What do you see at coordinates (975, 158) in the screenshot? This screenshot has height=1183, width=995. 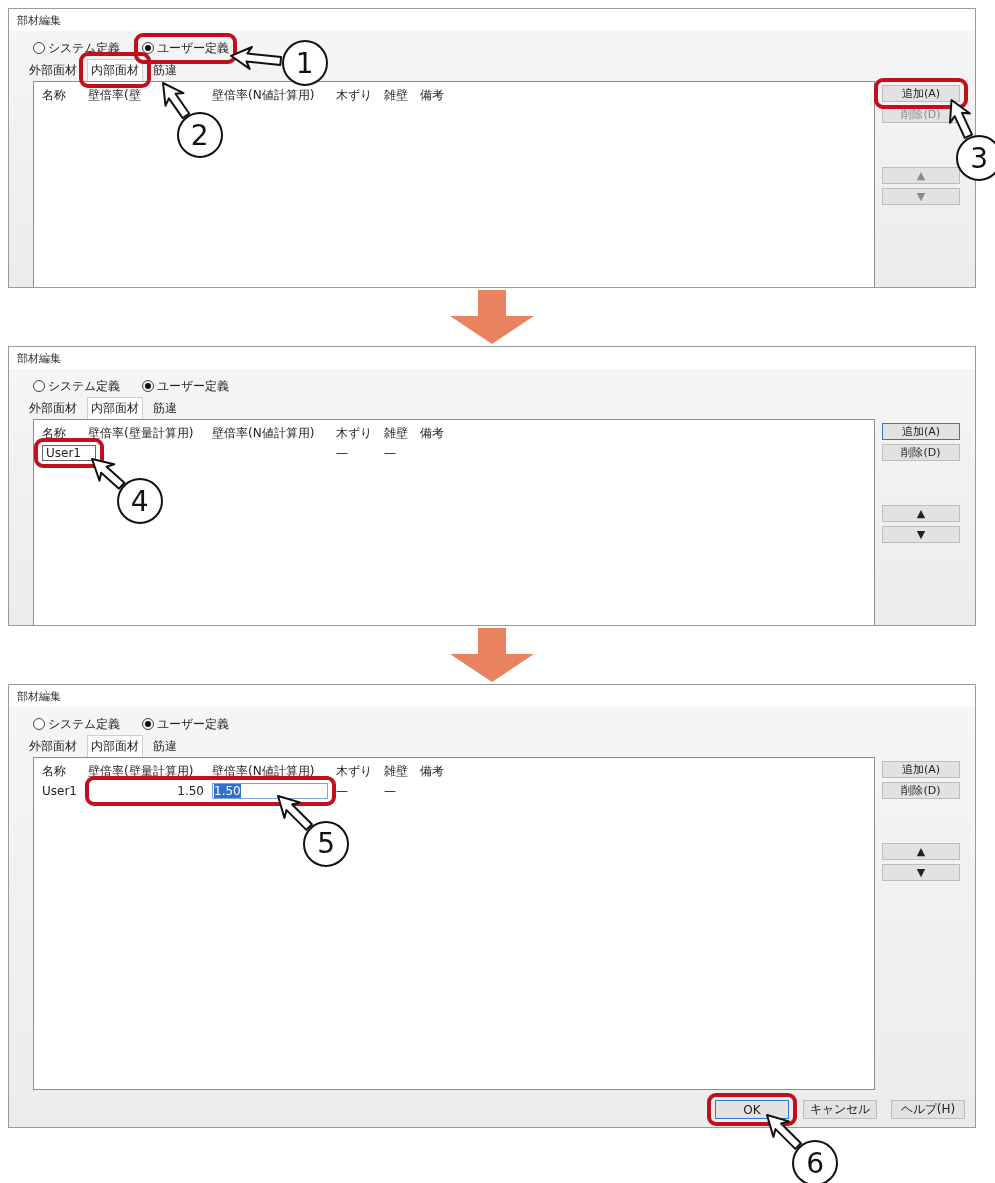 I see `step-number: 3` at bounding box center [975, 158].